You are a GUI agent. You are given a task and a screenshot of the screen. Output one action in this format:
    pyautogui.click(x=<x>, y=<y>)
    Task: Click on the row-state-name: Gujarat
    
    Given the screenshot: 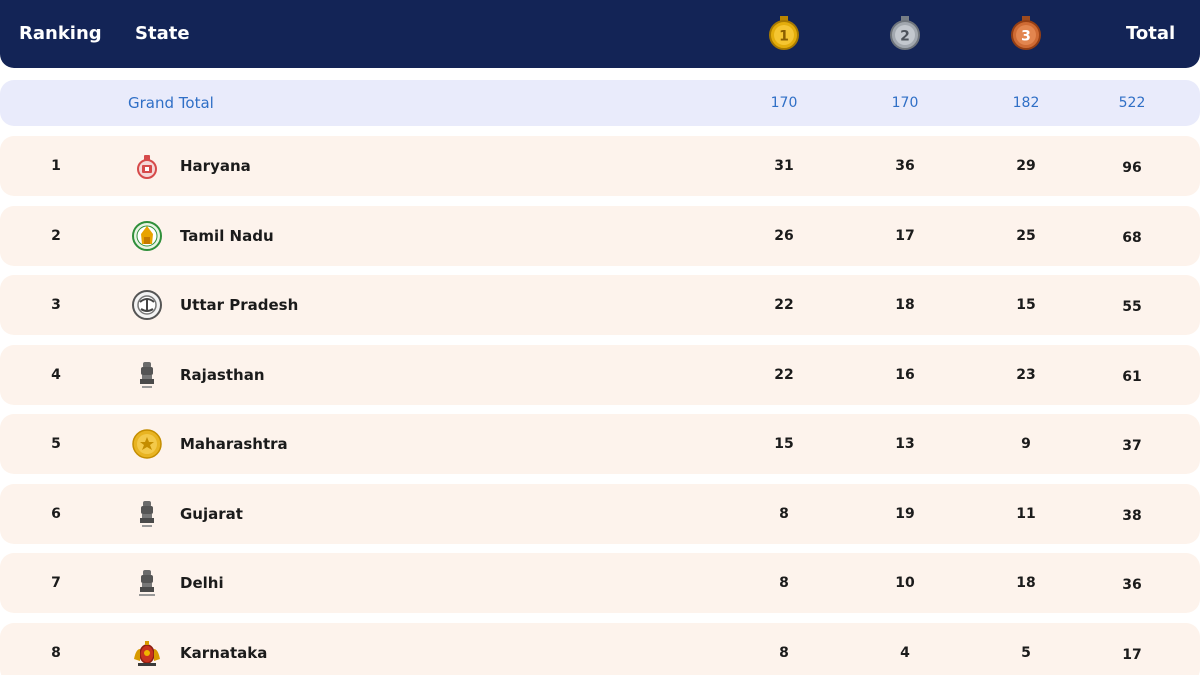 What is the action you would take?
    pyautogui.click(x=211, y=514)
    